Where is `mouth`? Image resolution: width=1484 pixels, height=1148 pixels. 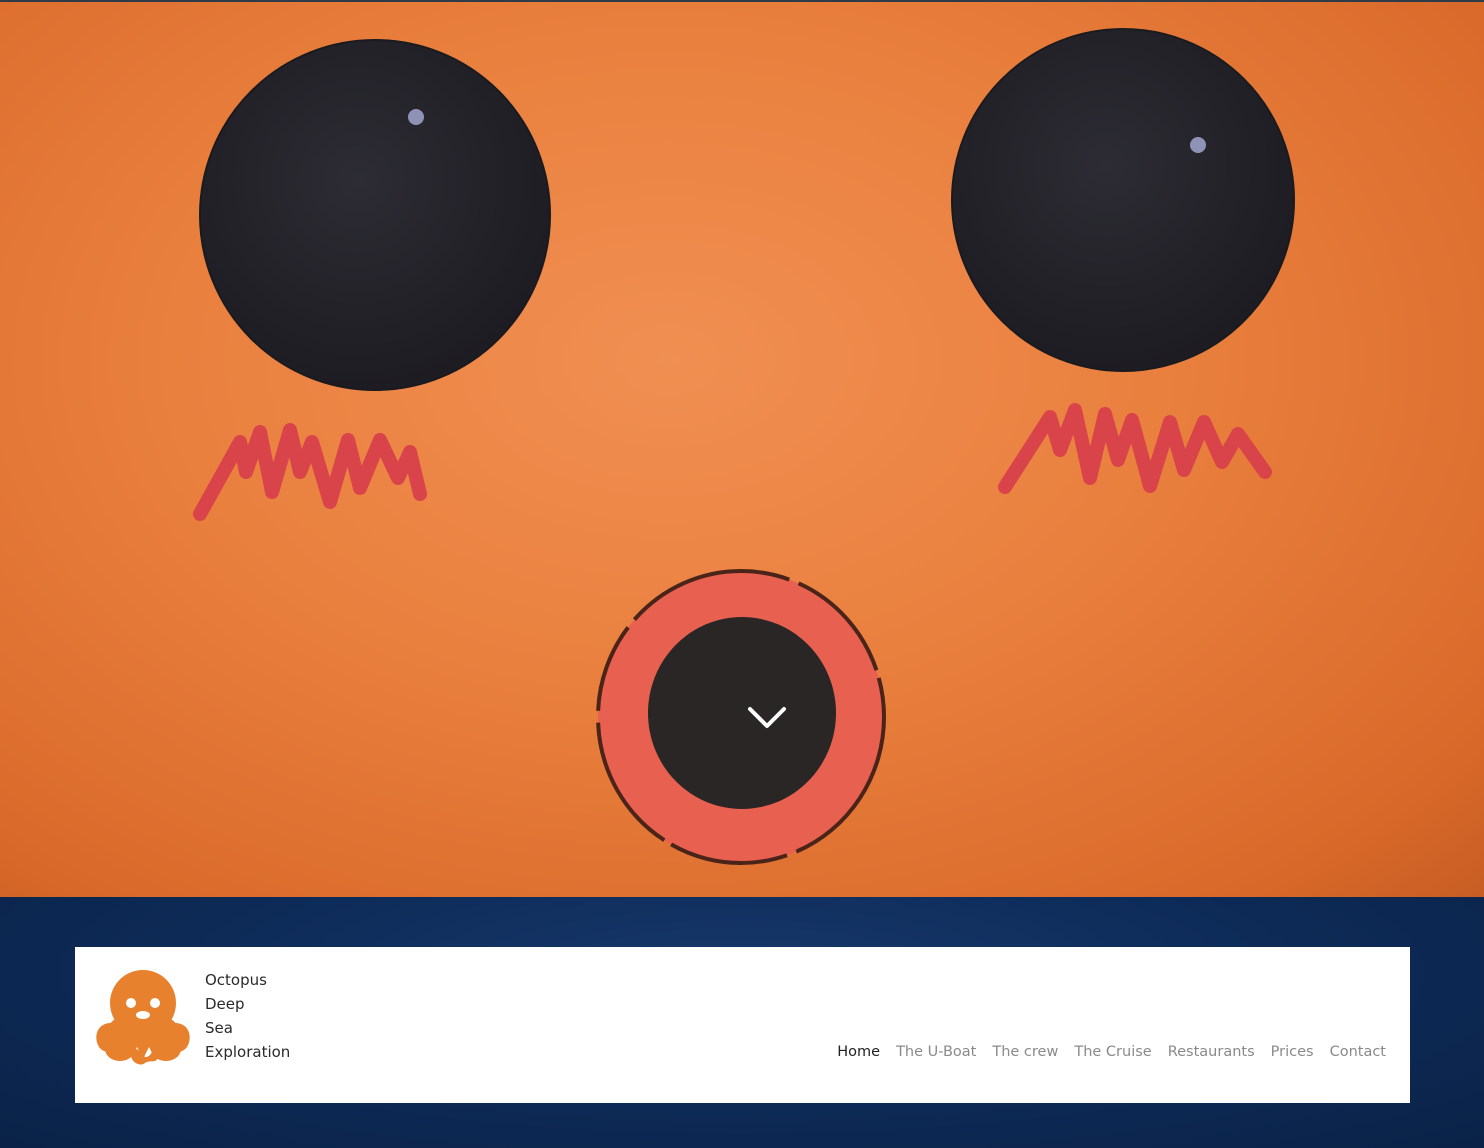 mouth is located at coordinates (741, 717).